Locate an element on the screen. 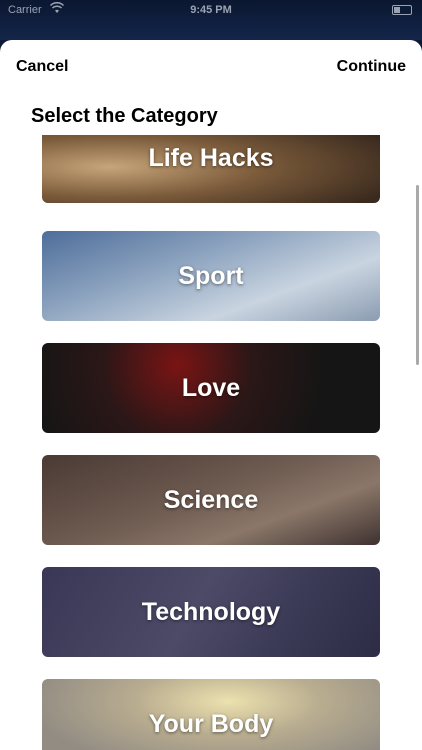  category-card-technology: Technology is located at coordinates (211, 612).